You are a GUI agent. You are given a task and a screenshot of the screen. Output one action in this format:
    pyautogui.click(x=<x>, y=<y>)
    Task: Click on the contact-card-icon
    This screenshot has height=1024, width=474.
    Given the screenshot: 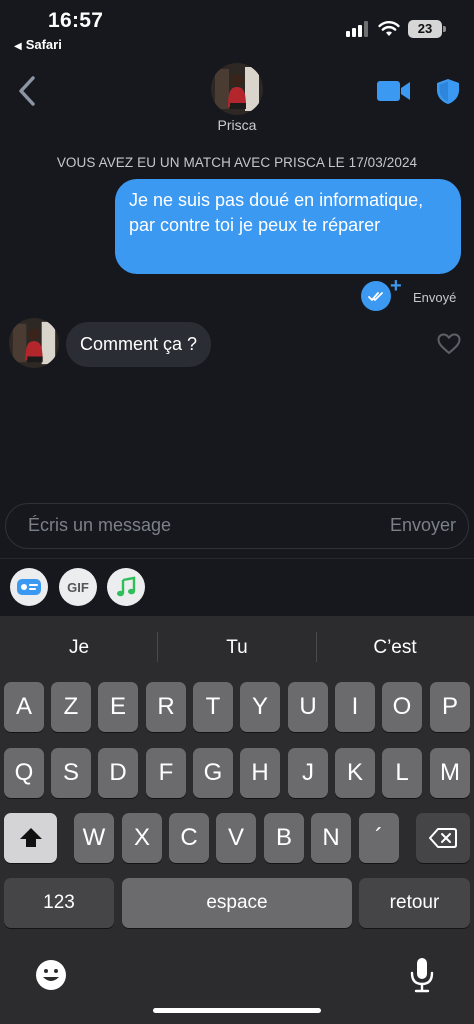 What is the action you would take?
    pyautogui.click(x=29, y=587)
    